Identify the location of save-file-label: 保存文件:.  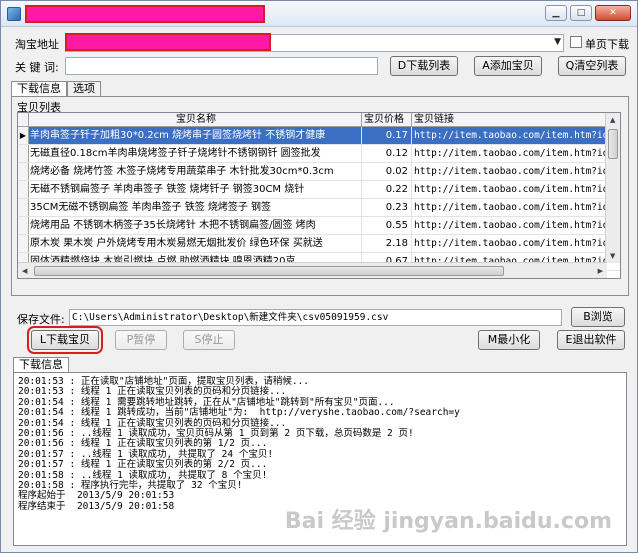
(41, 319).